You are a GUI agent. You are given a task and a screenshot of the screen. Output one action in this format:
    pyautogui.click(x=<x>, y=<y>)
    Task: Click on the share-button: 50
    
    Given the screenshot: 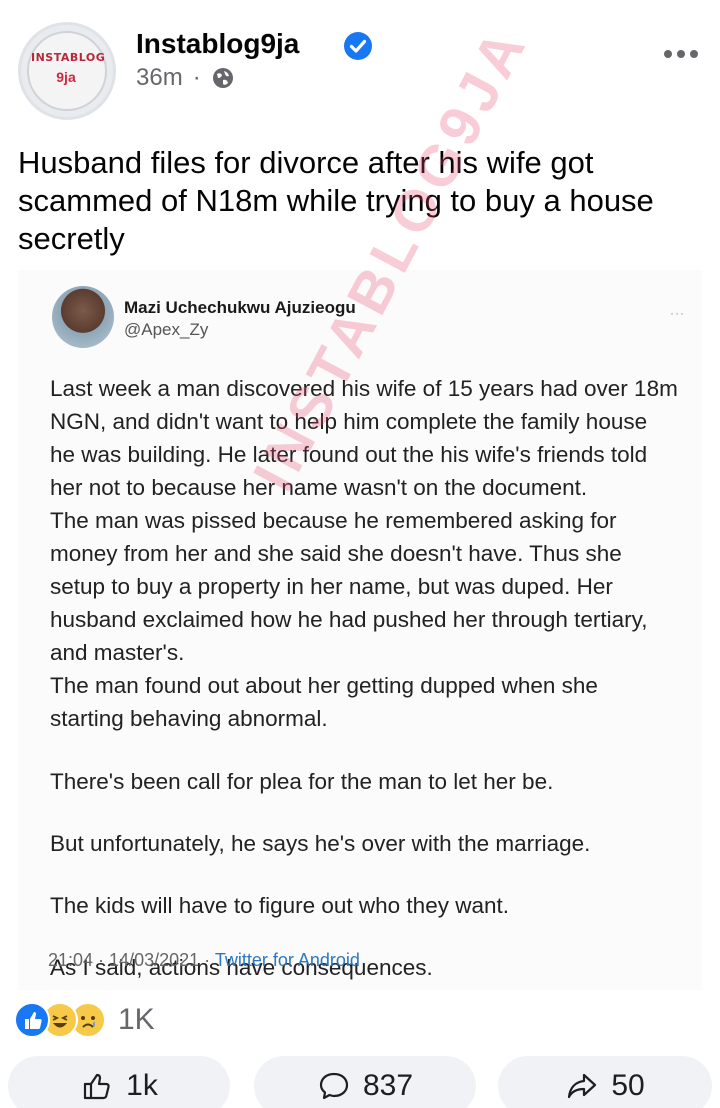 What is the action you would take?
    pyautogui.click(x=605, y=1082)
    